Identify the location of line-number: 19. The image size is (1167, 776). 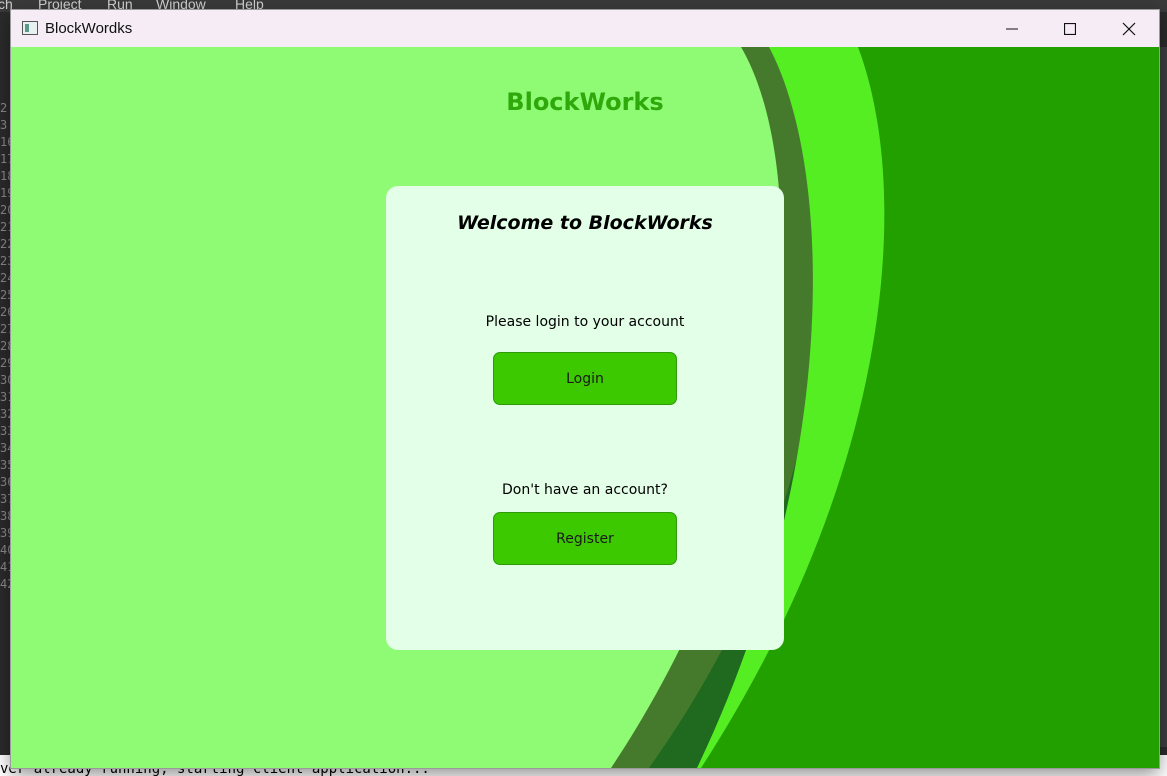
(5, 193).